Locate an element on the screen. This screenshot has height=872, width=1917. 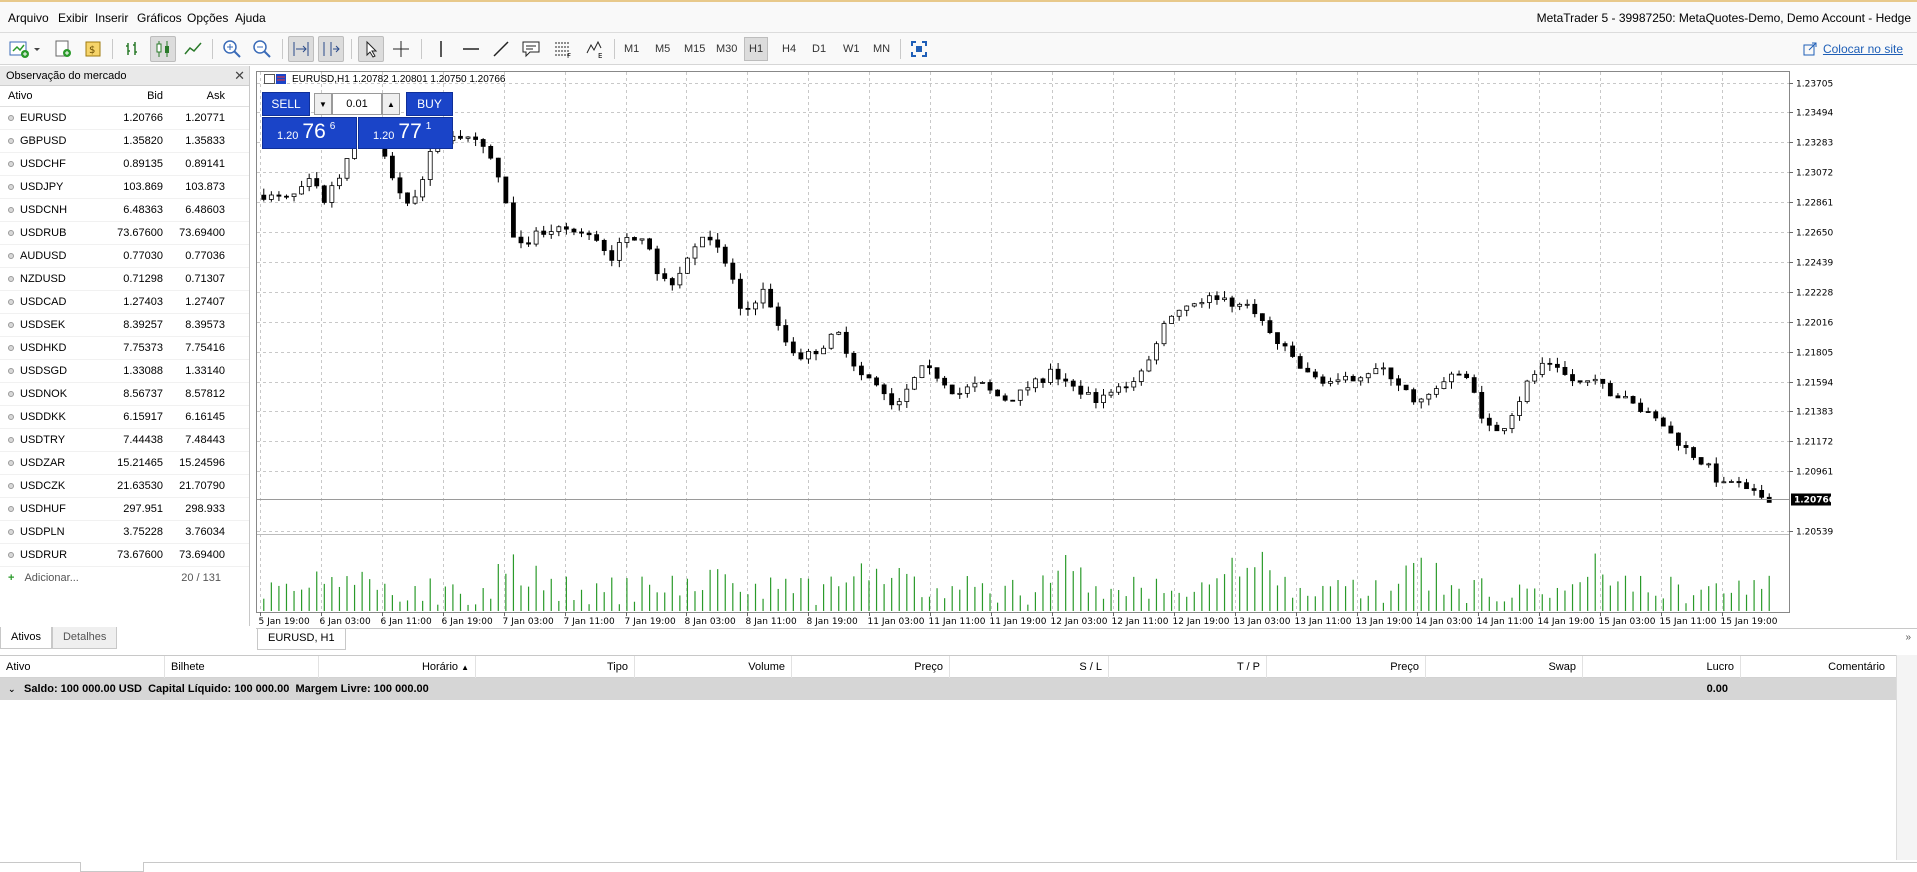
market-watch-row: USDCAD 1.27403 1.27407 is located at coordinates (124, 302).